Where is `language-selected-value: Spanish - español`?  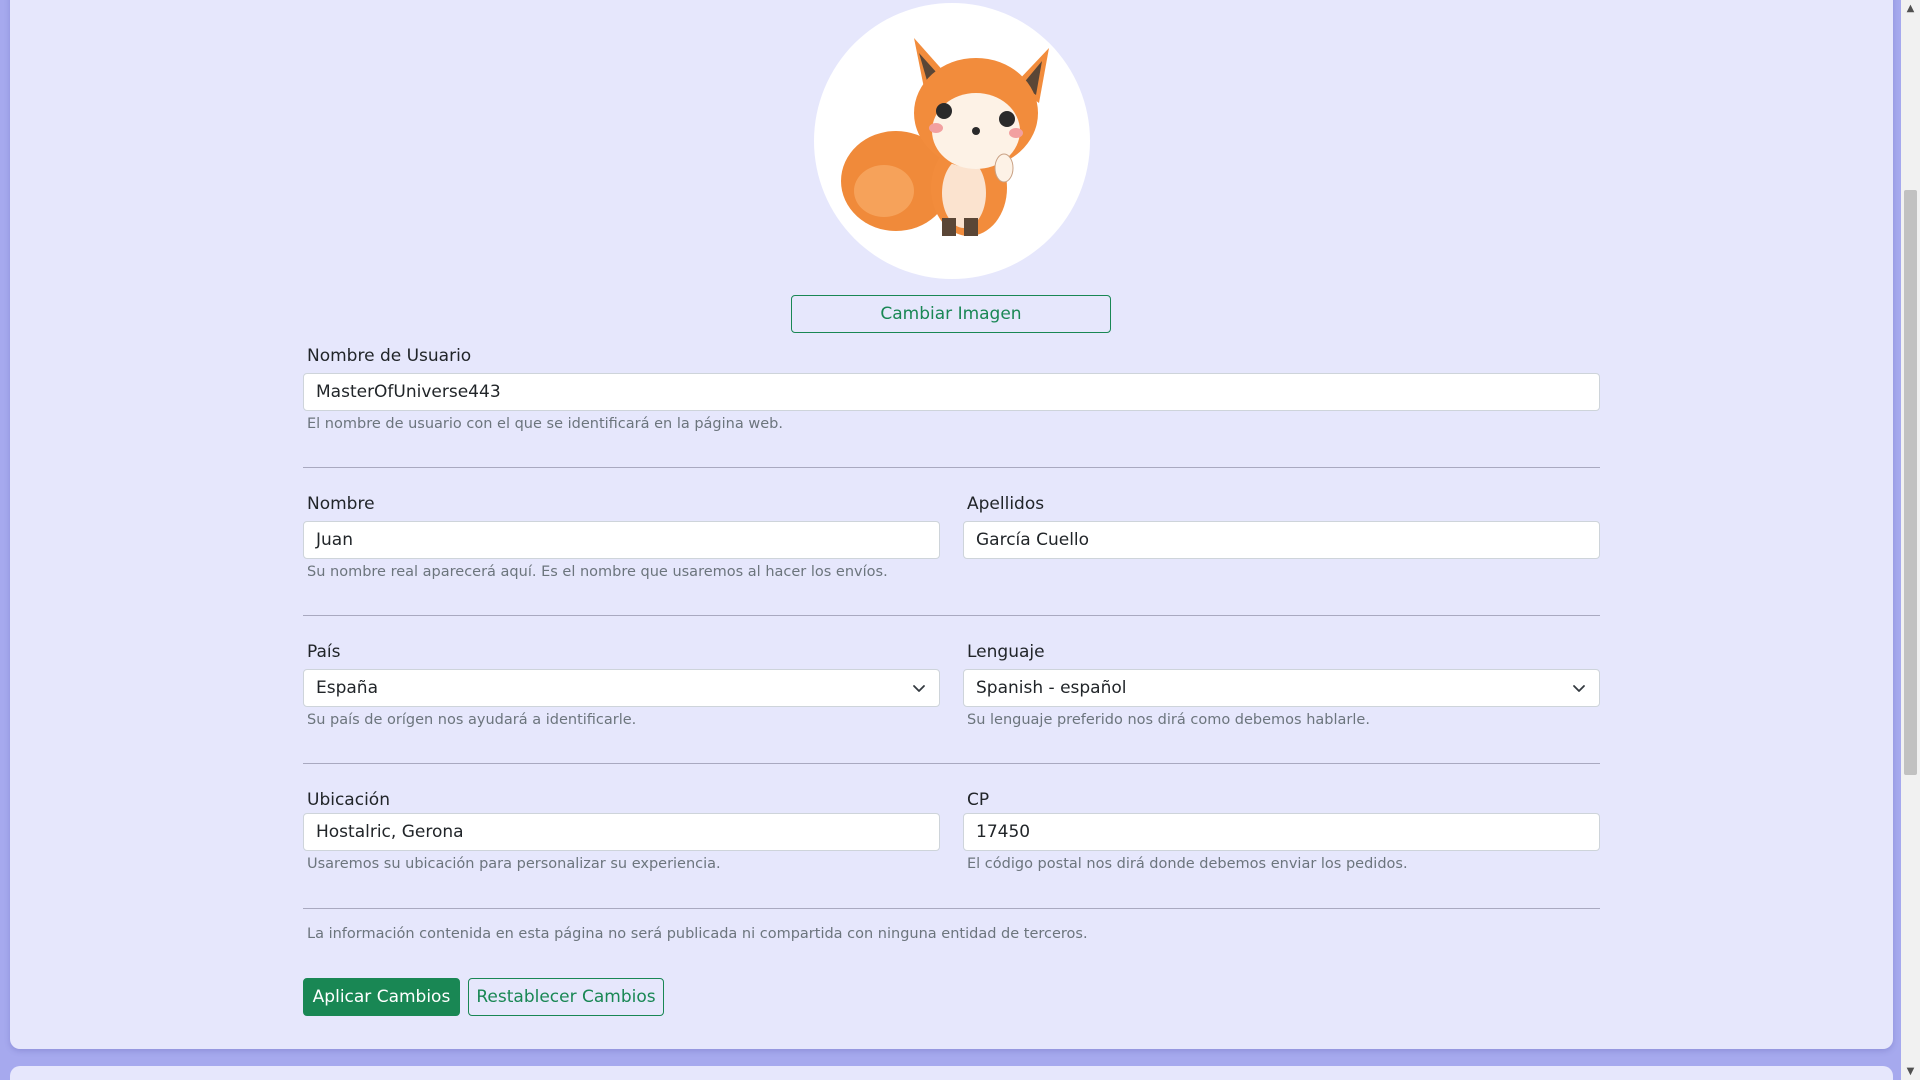 language-selected-value: Spanish - español is located at coordinates (1051, 688).